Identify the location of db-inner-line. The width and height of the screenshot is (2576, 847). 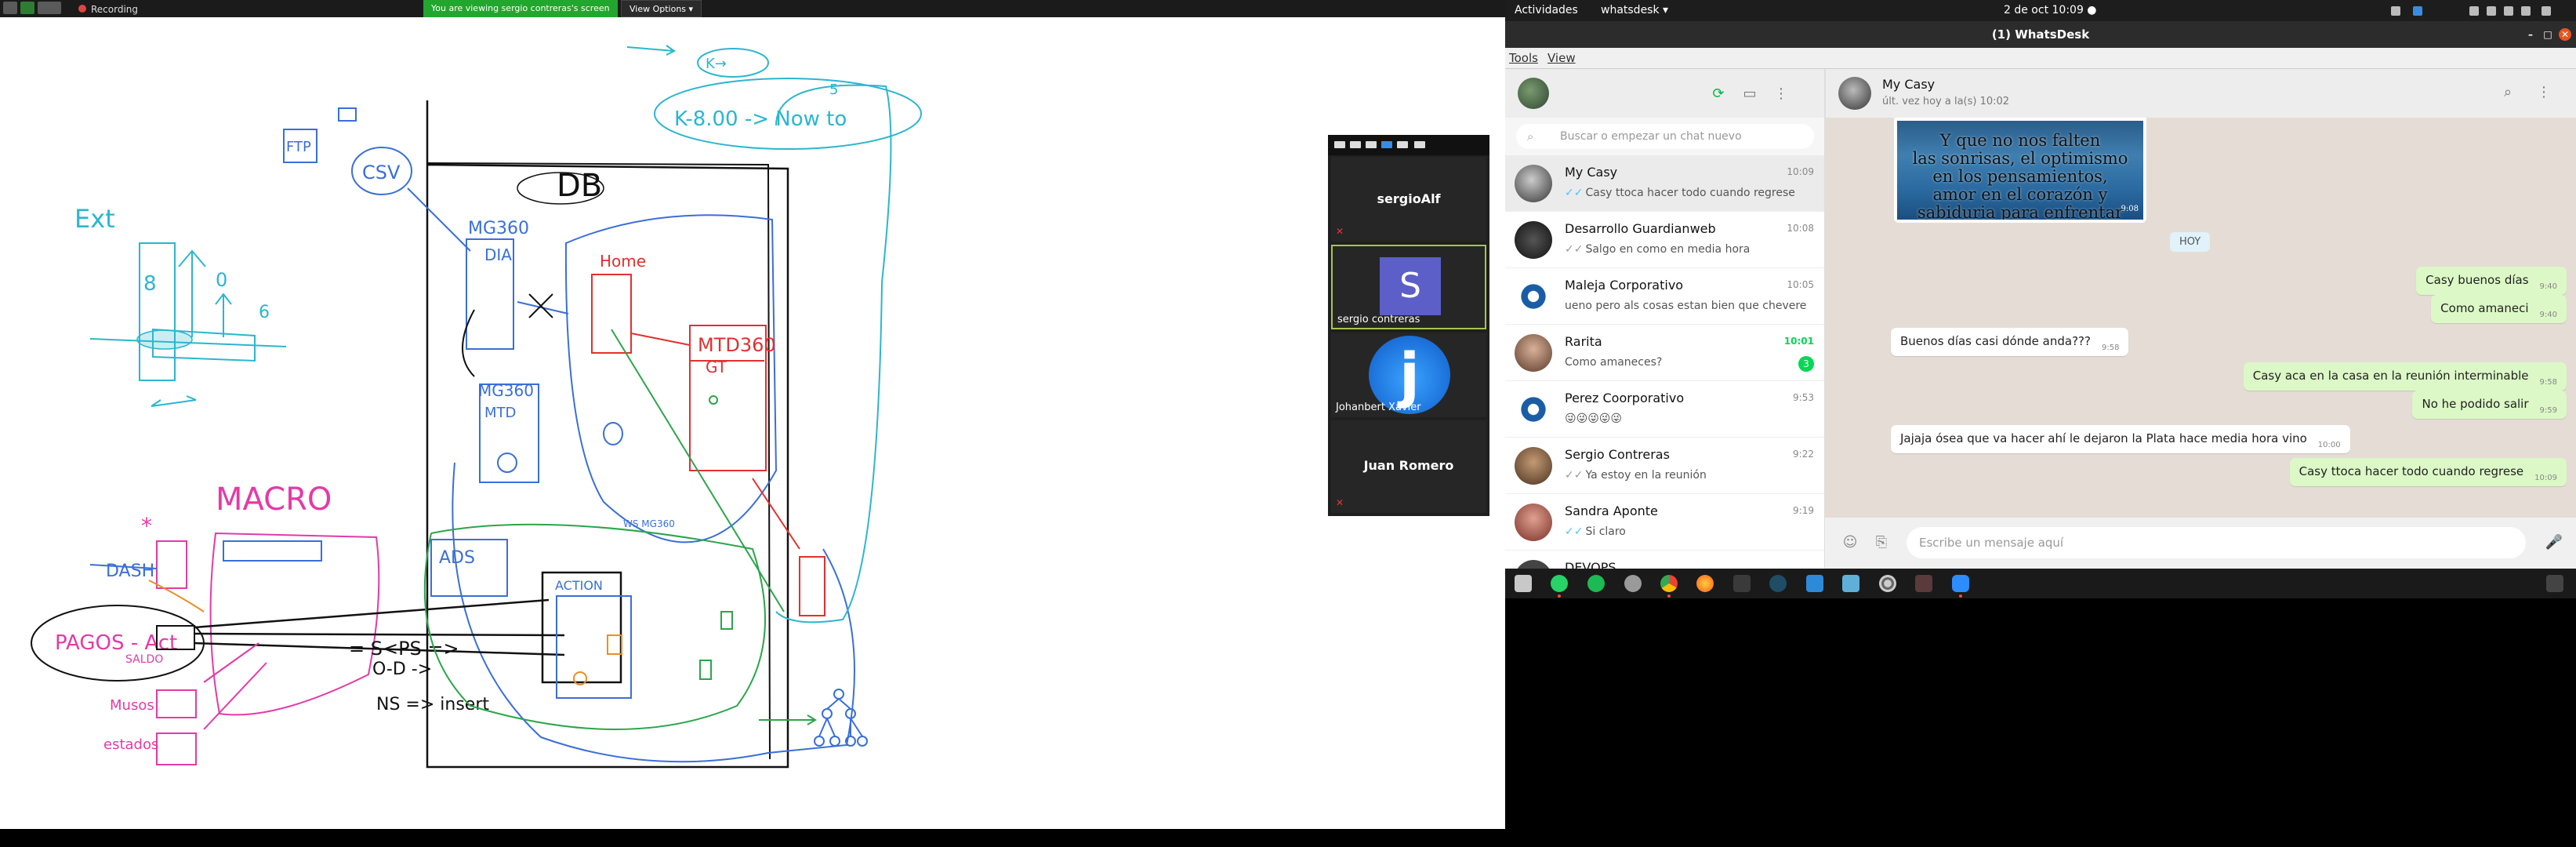
(598, 461).